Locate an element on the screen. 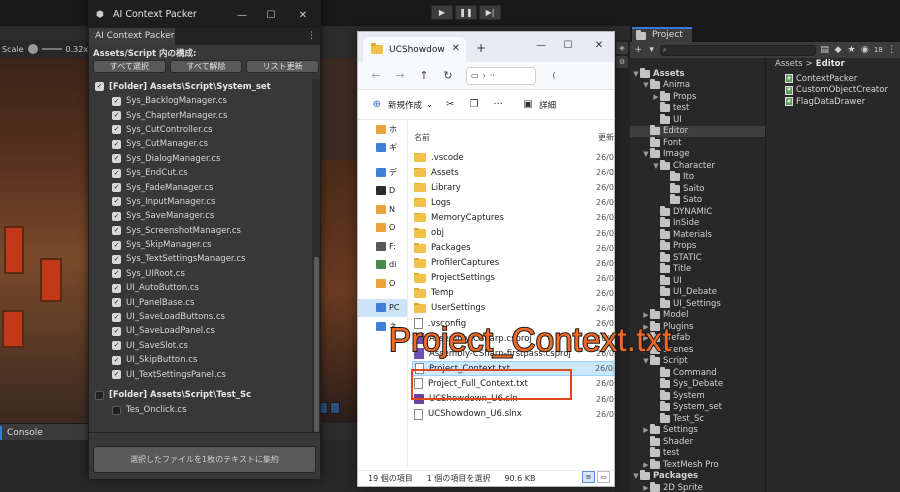 The width and height of the screenshot is (900, 492). nav-pane-item: N is located at coordinates (382, 209).